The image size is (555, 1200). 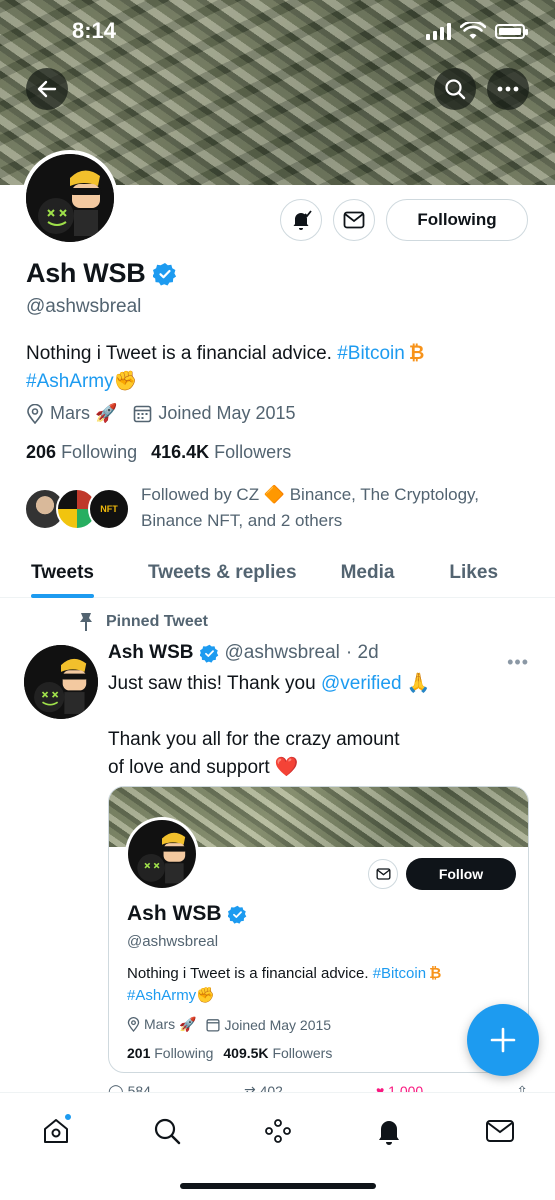 I want to click on more-horizontal-icon, so click(x=508, y=89).